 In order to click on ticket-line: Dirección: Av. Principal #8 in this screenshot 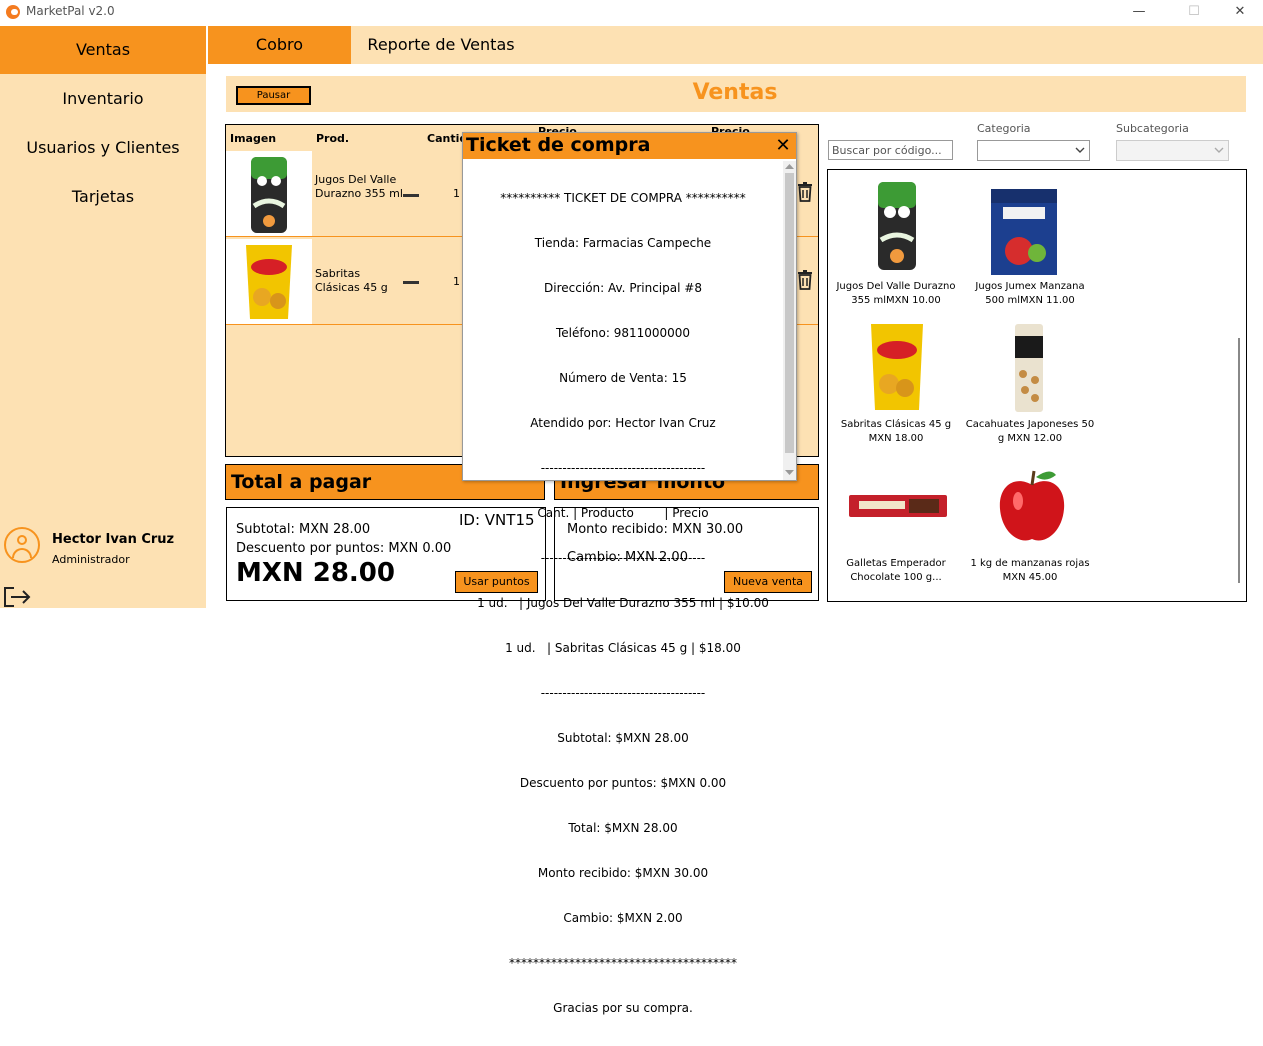, I will do `click(623, 288)`.